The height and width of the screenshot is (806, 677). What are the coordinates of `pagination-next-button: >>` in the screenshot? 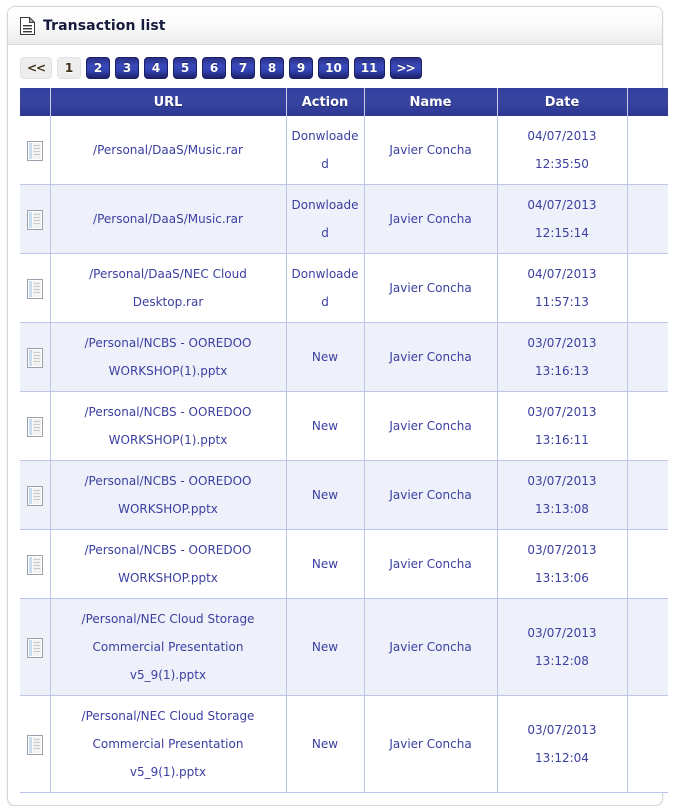 It's located at (405, 68).